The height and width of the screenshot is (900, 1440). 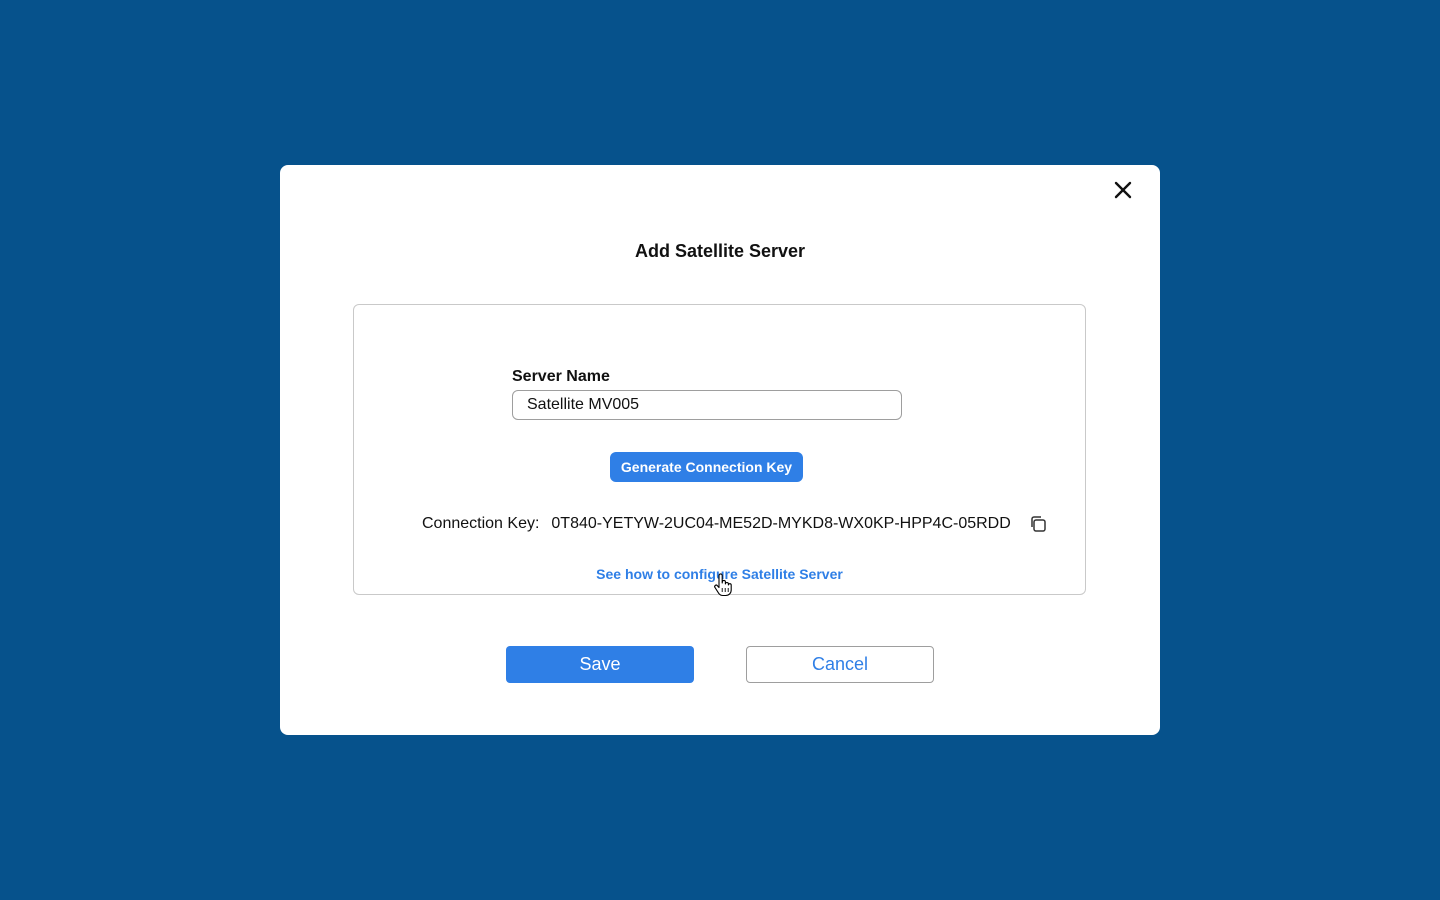 What do you see at coordinates (600, 664) in the screenshot?
I see `save-button: Save` at bounding box center [600, 664].